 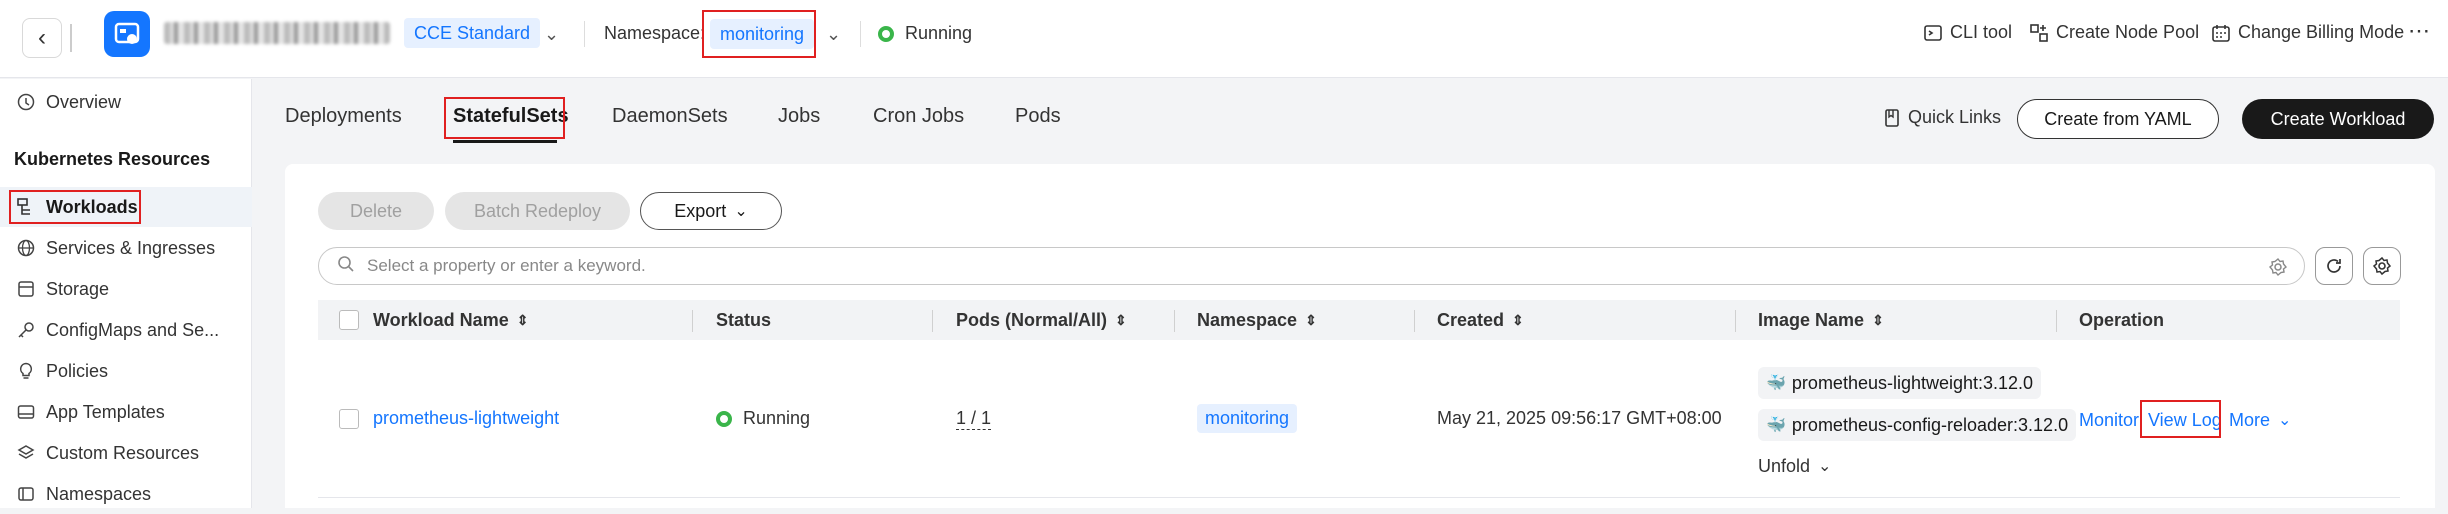 What do you see at coordinates (126, 248) in the screenshot?
I see `sidebar-item-services: Services & Ingresses` at bounding box center [126, 248].